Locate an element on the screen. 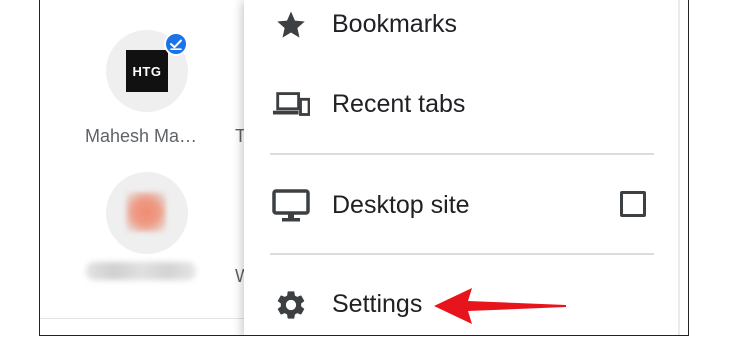  desktop-site-checkbox is located at coordinates (633, 204).